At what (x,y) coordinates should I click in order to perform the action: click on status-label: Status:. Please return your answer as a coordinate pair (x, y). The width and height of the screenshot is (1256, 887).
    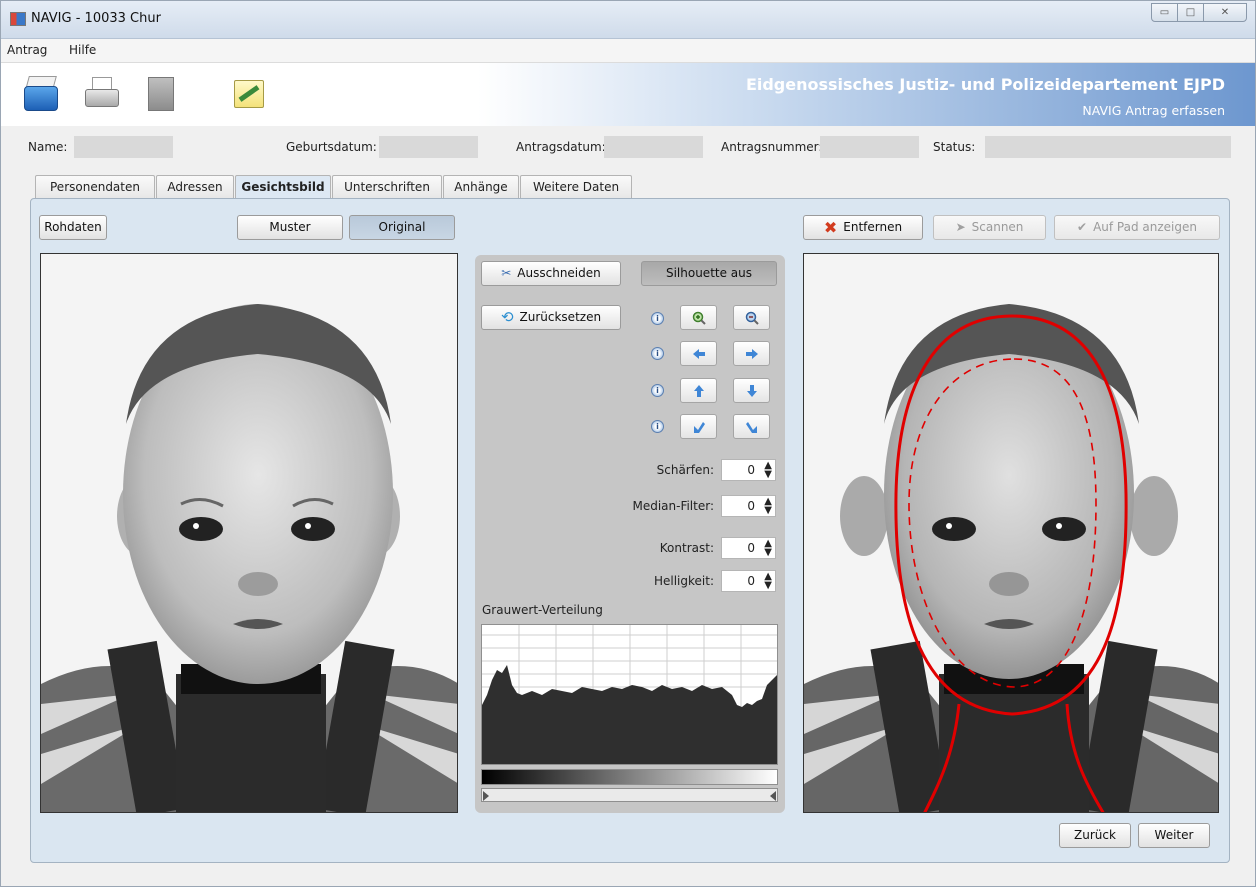
    Looking at the image, I should click on (954, 147).